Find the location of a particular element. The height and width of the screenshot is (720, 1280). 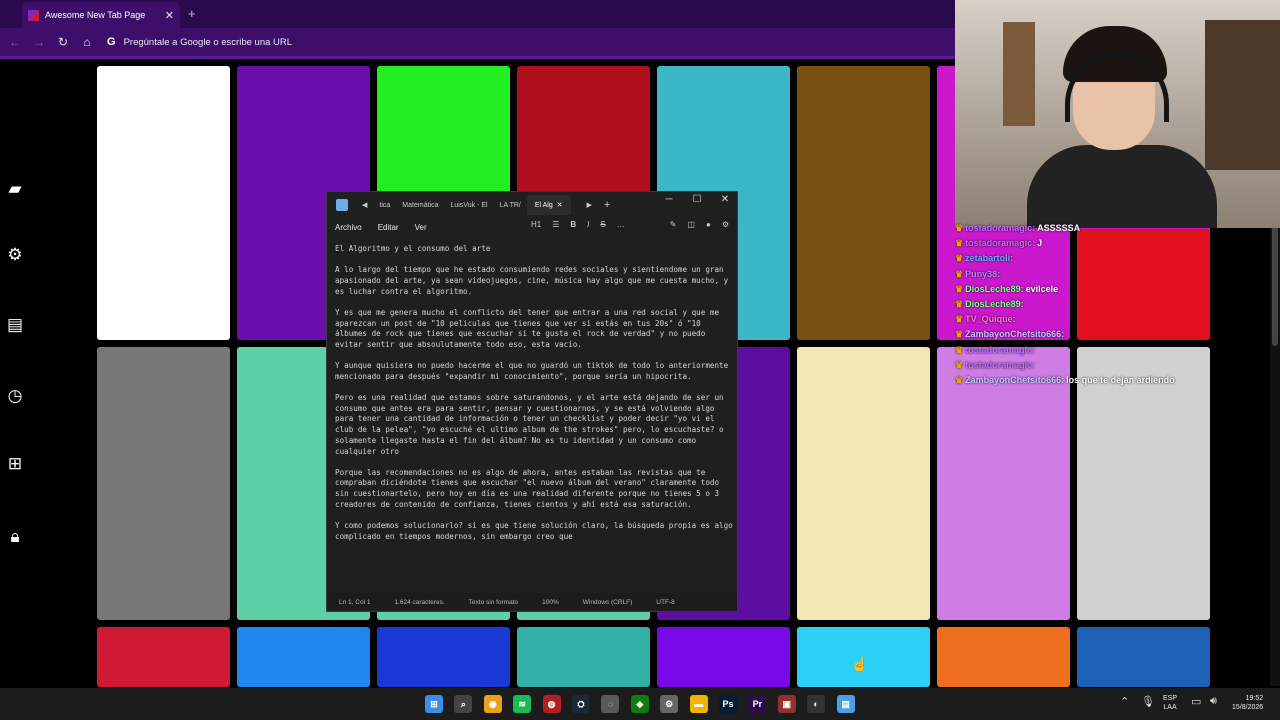

chat-username: Puny38: is located at coordinates (982, 274).